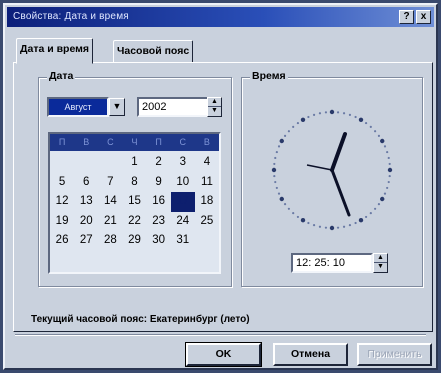 The height and width of the screenshot is (373, 441). I want to click on calendar-day: 14, so click(110, 202).